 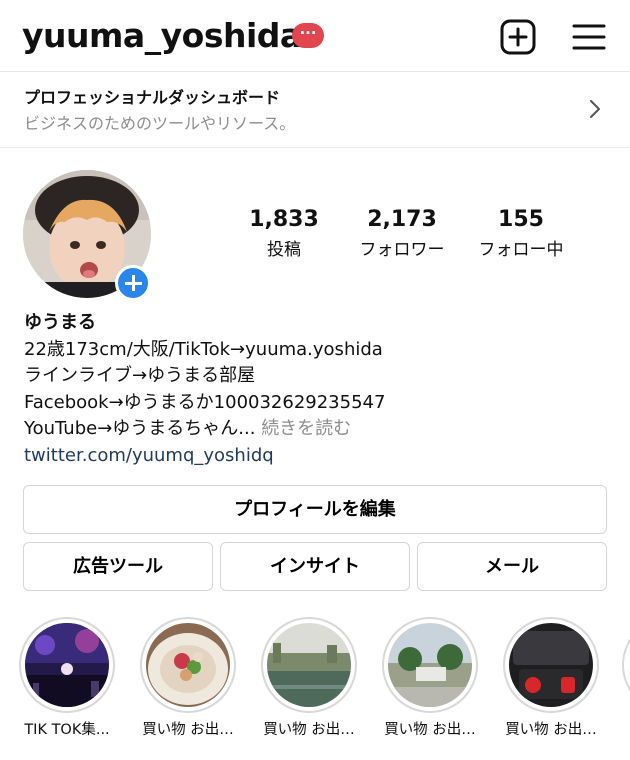 I want to click on read-more-link: 続きを読む, so click(x=306, y=428).